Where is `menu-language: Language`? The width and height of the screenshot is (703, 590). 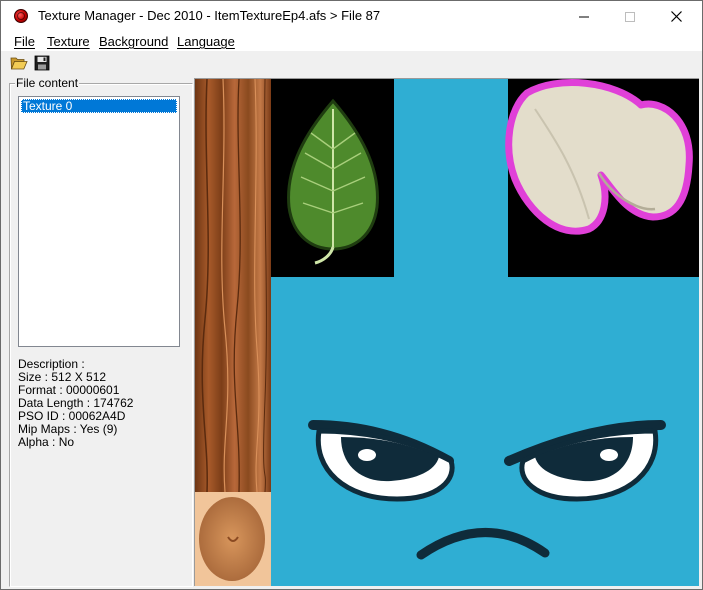 menu-language: Language is located at coordinates (206, 41).